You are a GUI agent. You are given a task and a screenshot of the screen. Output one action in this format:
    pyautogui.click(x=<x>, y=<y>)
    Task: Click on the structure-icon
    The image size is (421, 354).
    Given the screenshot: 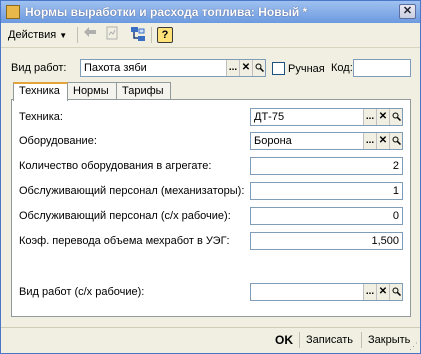 What is the action you would take?
    pyautogui.click(x=138, y=35)
    